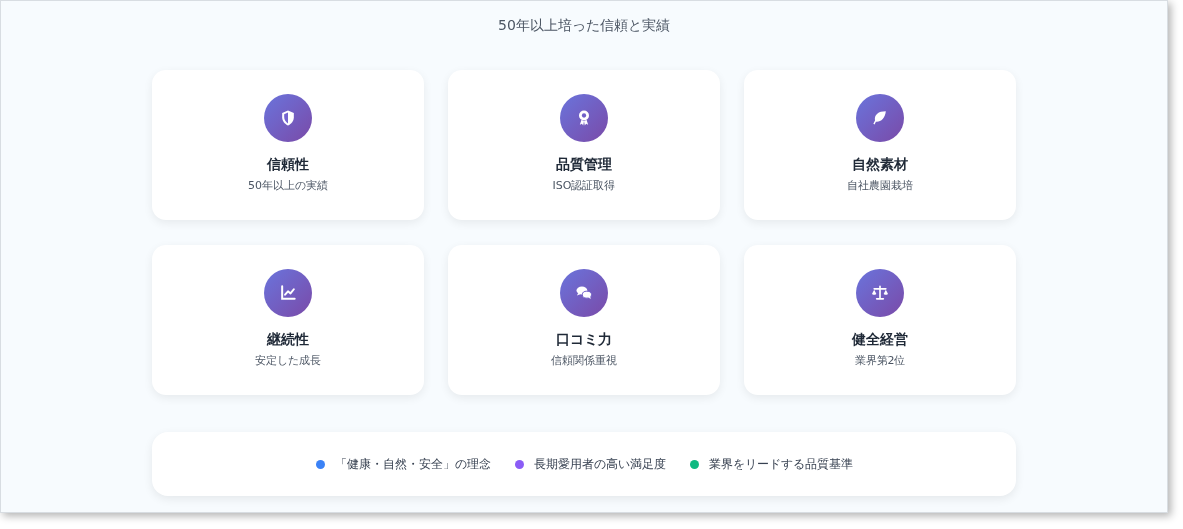  Describe the element at coordinates (584, 25) in the screenshot. I see `section-title: 50年以上培った信頼と実績` at that location.